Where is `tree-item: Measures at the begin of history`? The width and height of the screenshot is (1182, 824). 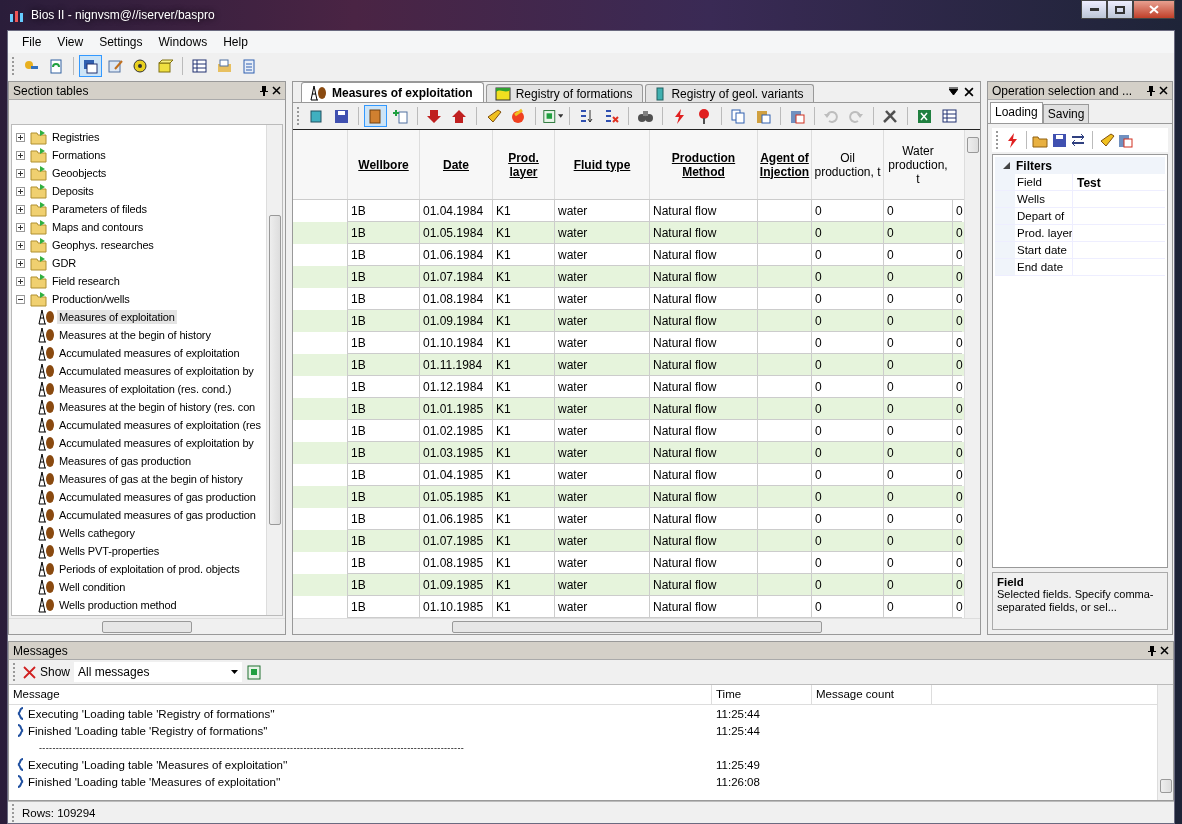
tree-item: Measures at the begin of history is located at coordinates (135, 335).